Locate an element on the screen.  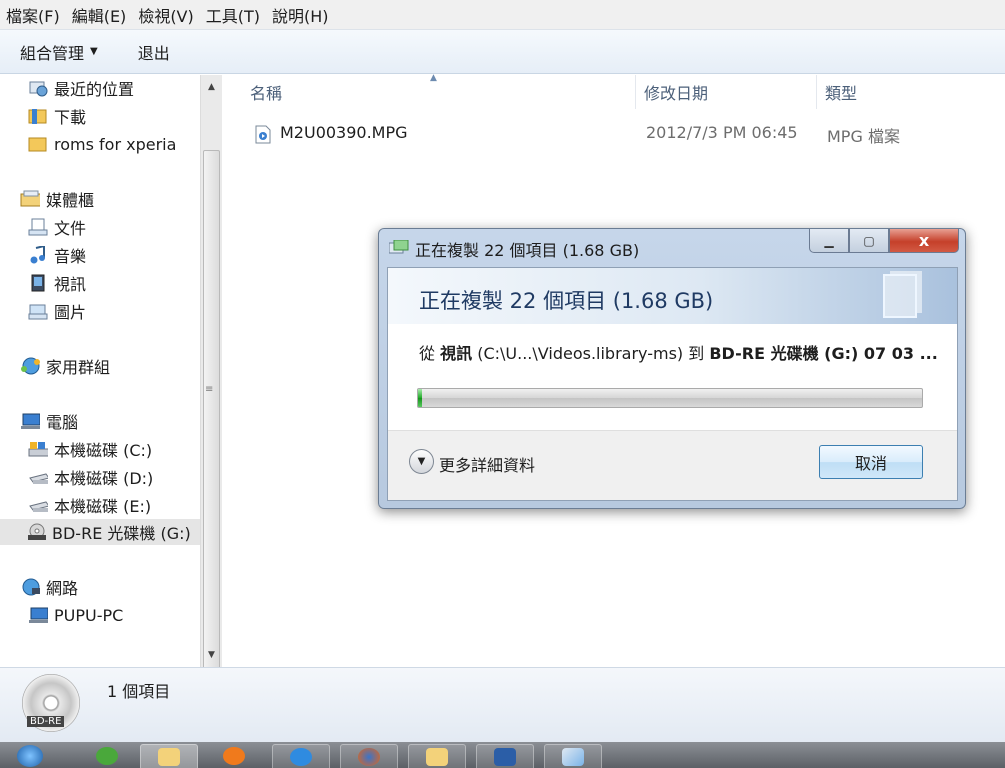
close-icon: x is located at coordinates (924, 240).